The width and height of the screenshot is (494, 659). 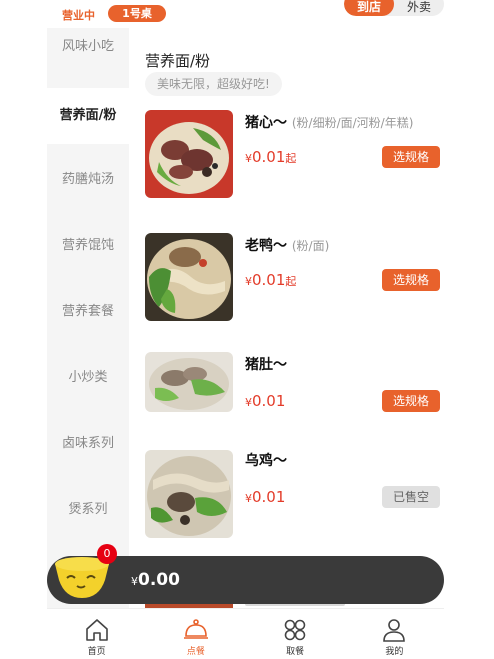 I want to click on grid-icon, so click(x=295, y=630).